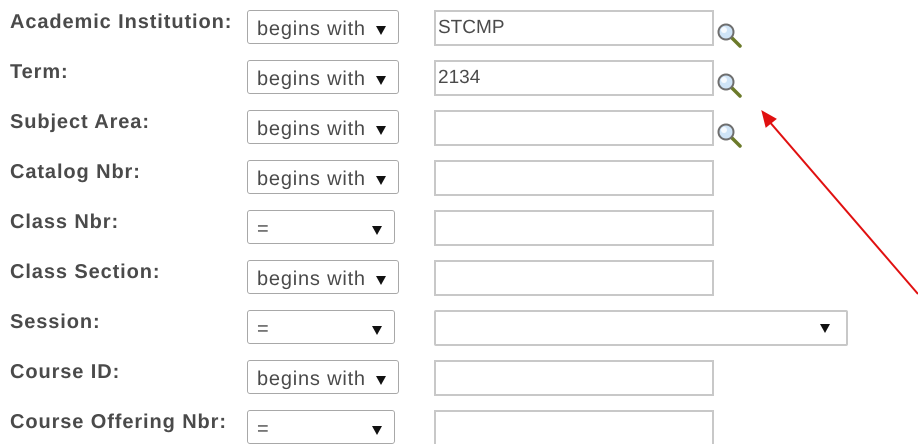 This screenshot has width=918, height=444. Describe the element at coordinates (641, 328) in the screenshot. I see `dropdown-field` at that location.